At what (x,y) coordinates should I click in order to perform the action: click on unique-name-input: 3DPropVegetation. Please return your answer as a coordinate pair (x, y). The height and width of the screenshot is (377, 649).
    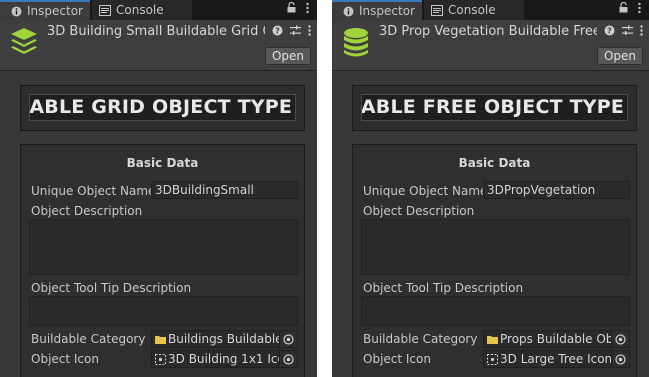
    Looking at the image, I should click on (556, 190).